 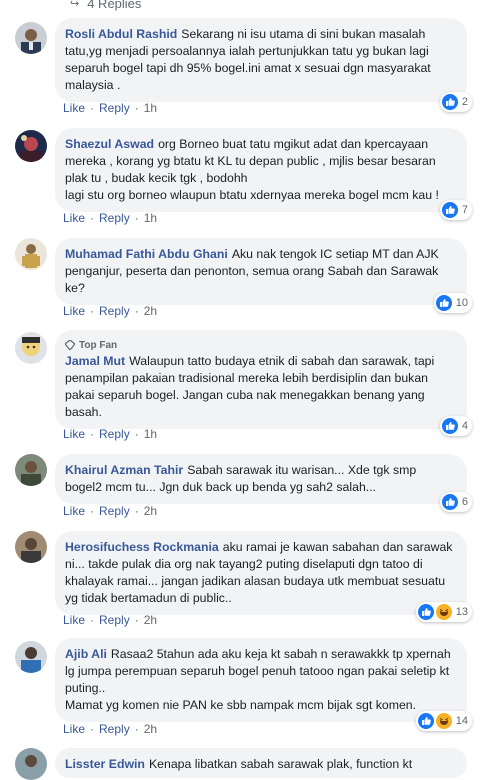 I want to click on reaction-count: 14, so click(x=443, y=721).